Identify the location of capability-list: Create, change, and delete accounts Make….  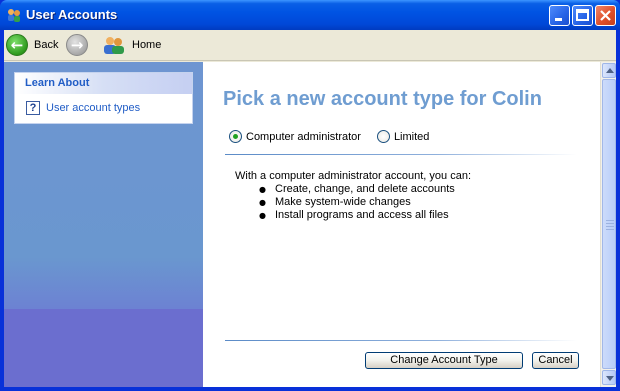
(364, 202).